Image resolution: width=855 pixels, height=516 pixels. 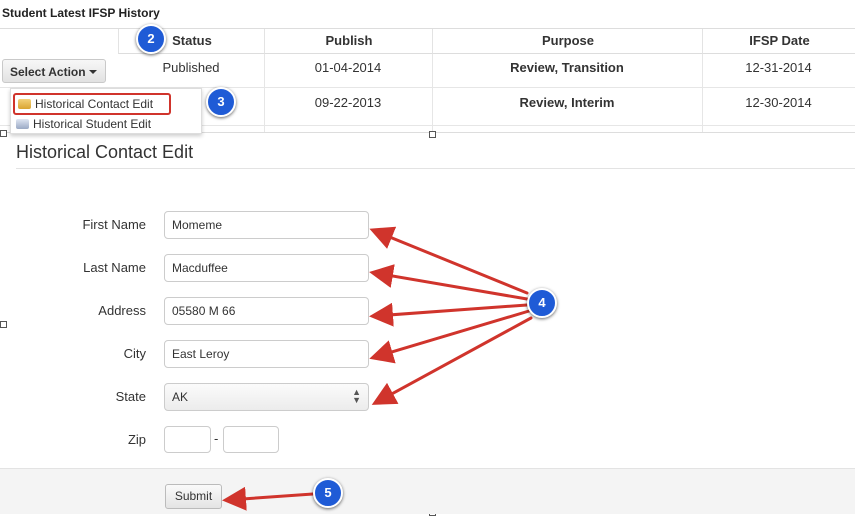 What do you see at coordinates (449, 314) in the screenshot?
I see `arrow-to-address` at bounding box center [449, 314].